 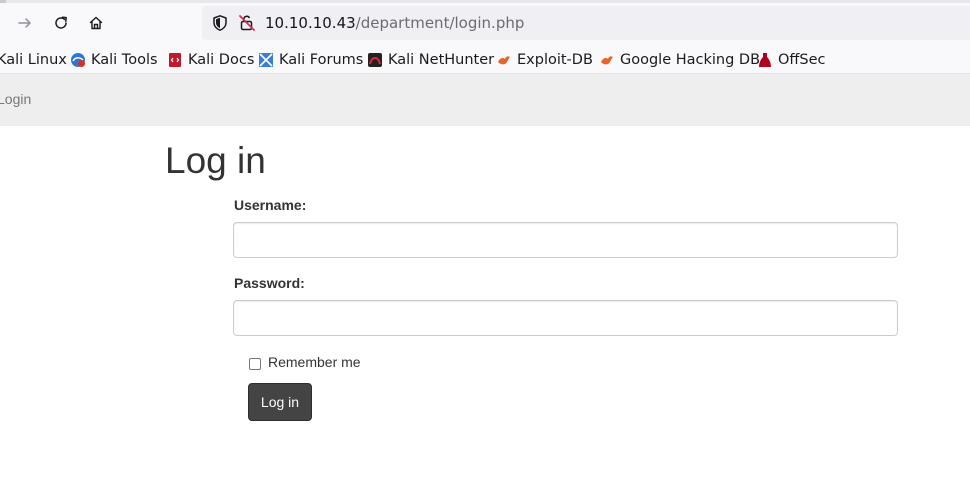 What do you see at coordinates (215, 160) in the screenshot?
I see `page-title: Log in` at bounding box center [215, 160].